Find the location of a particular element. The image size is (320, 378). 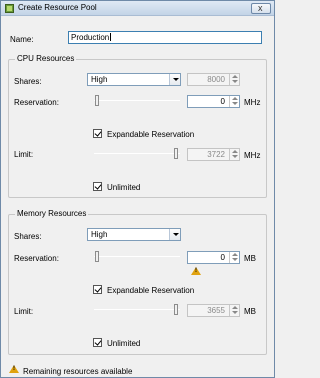

text-caret is located at coordinates (111, 37).